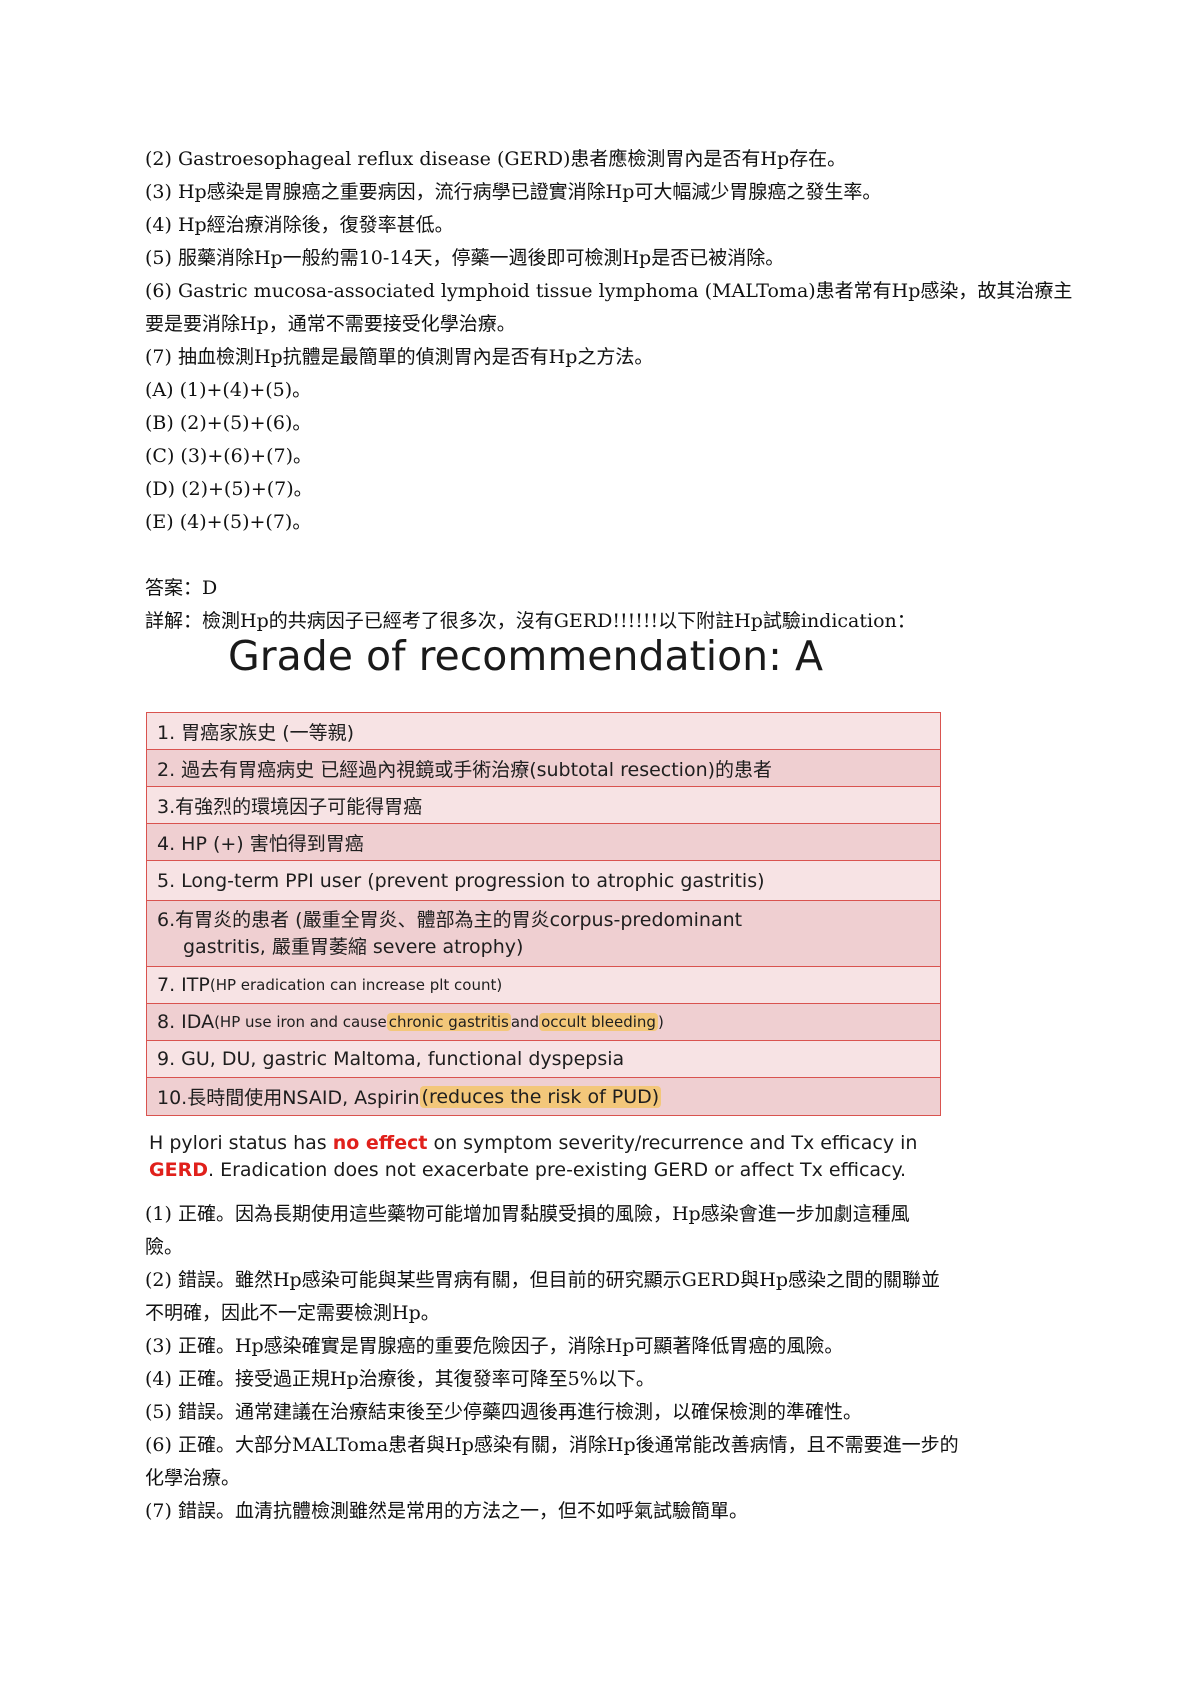 The width and height of the screenshot is (1191, 1684). Describe the element at coordinates (183, 985) in the screenshot. I see `row-text: 7. ITP` at that location.